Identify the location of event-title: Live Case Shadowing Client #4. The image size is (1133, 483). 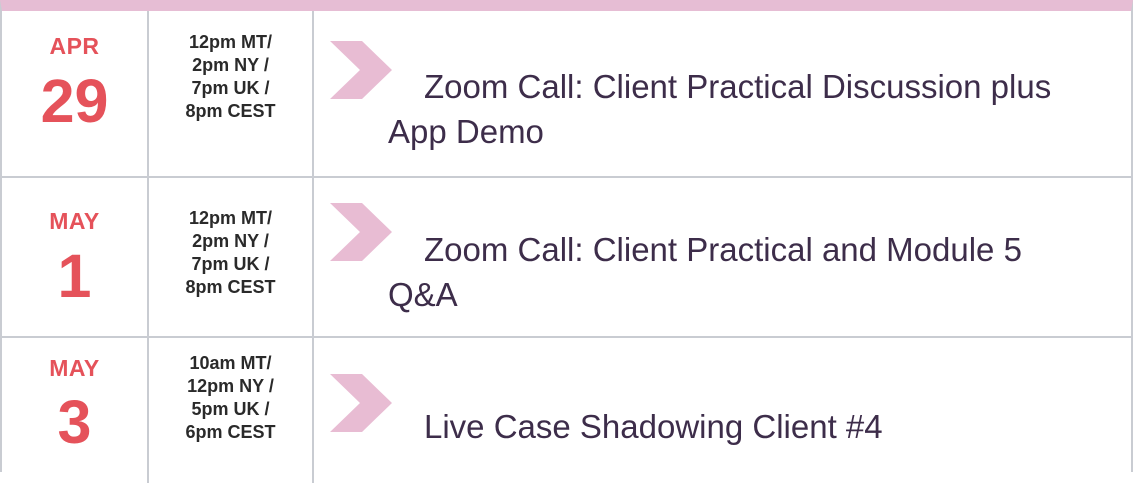
(653, 426).